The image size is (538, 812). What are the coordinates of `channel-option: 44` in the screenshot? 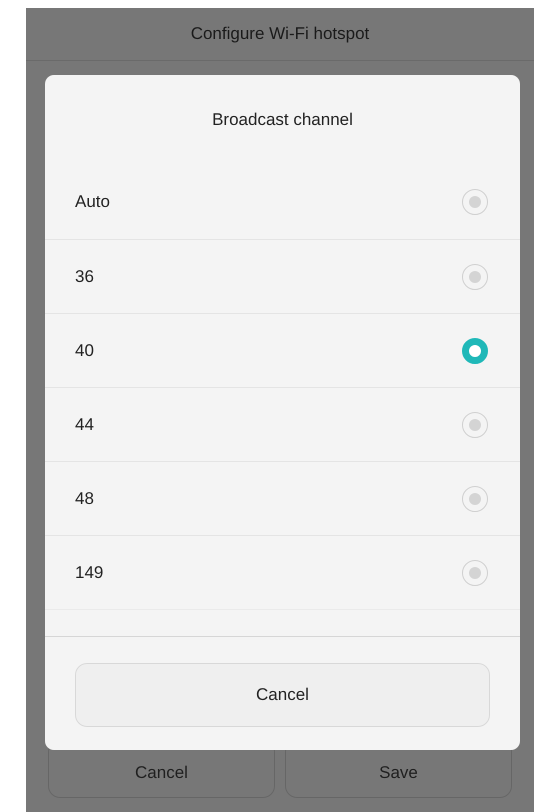 It's located at (282, 424).